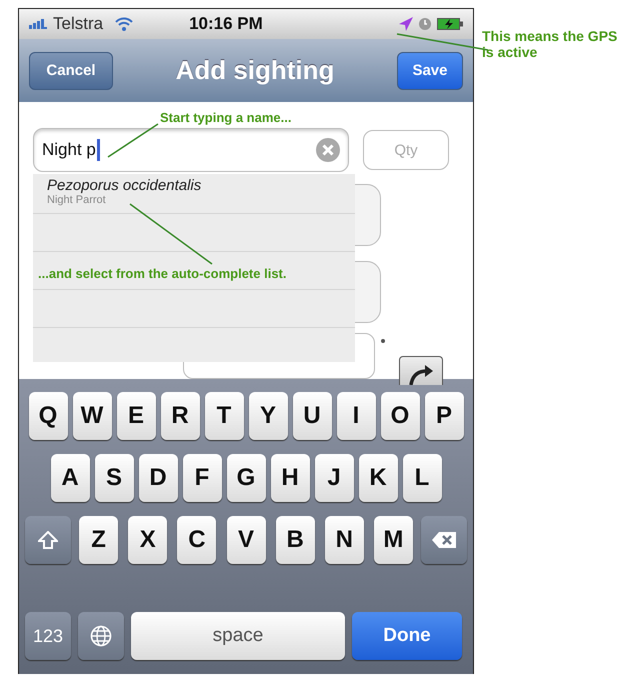 Image resolution: width=644 pixels, height=693 pixels. Describe the element at coordinates (255, 70) in the screenshot. I see `screen-title: Add sighting` at that location.